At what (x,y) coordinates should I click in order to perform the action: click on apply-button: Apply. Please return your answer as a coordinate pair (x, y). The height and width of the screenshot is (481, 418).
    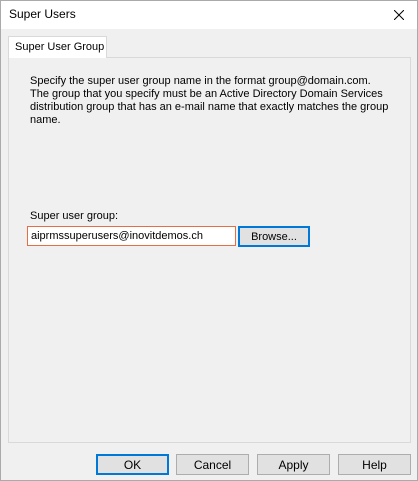
    Looking at the image, I should click on (293, 464).